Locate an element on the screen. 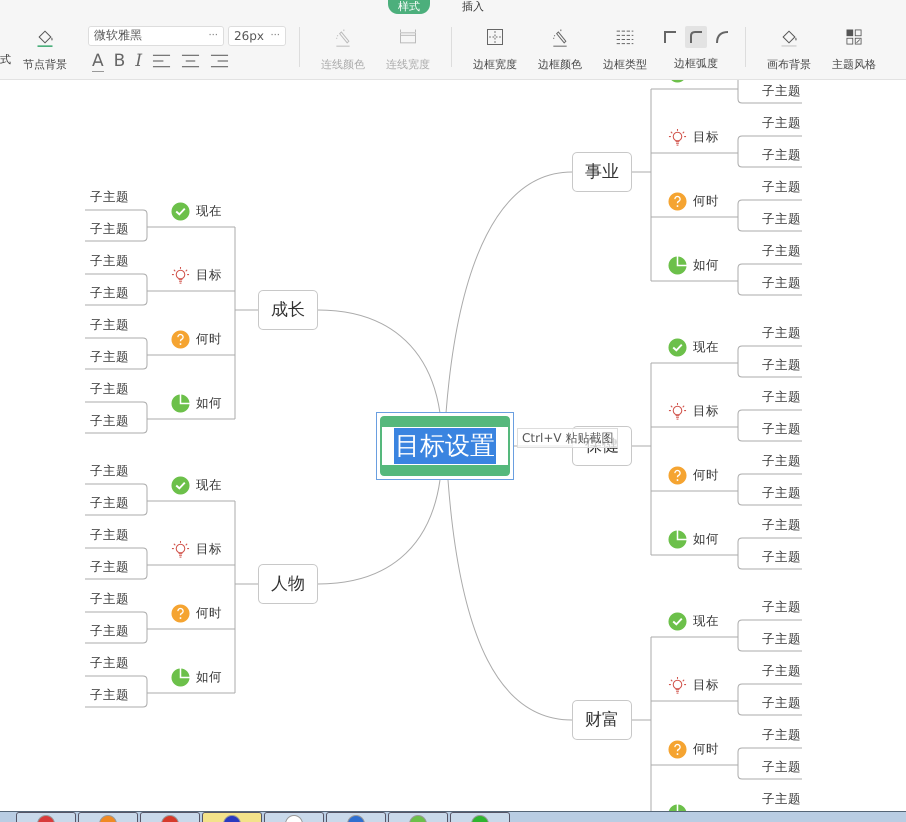  theme-icon is located at coordinates (854, 37).